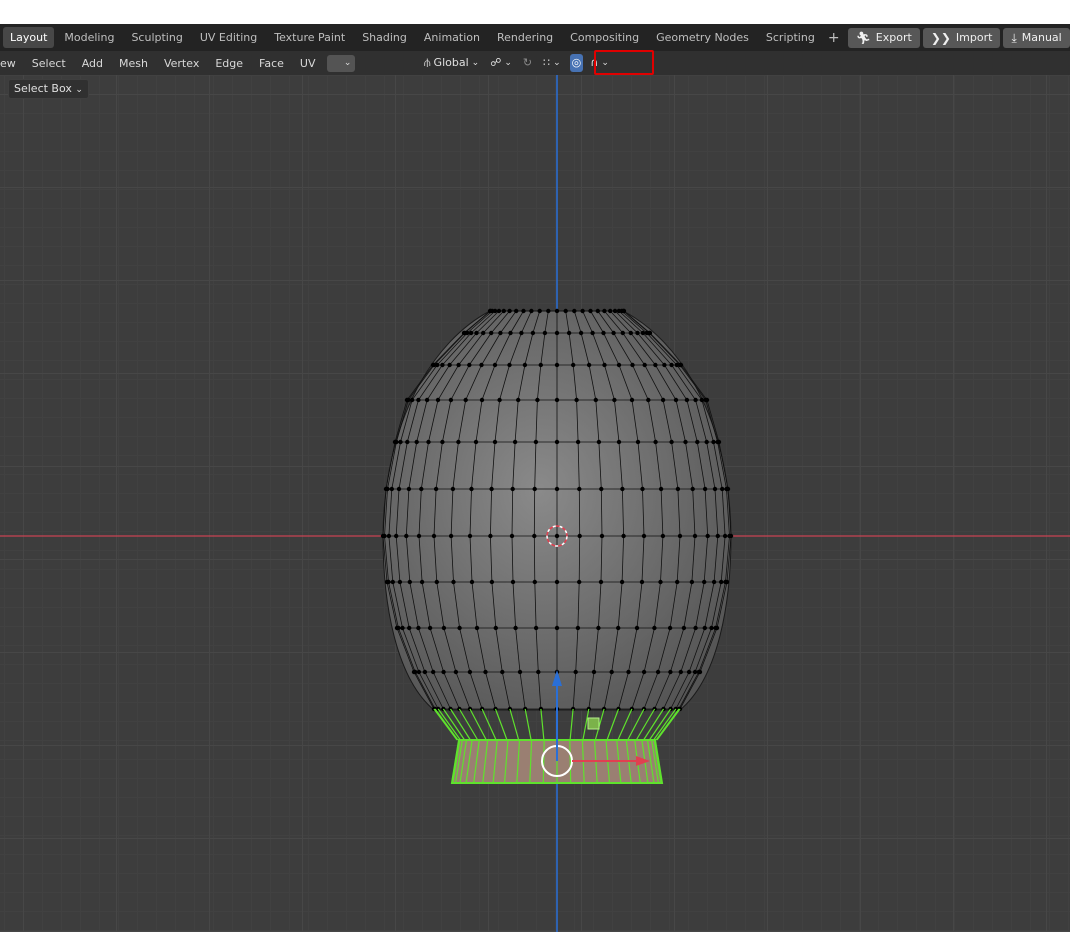 This screenshot has width=1070, height=932. I want to click on magnet-icon: ↻, so click(527, 62).